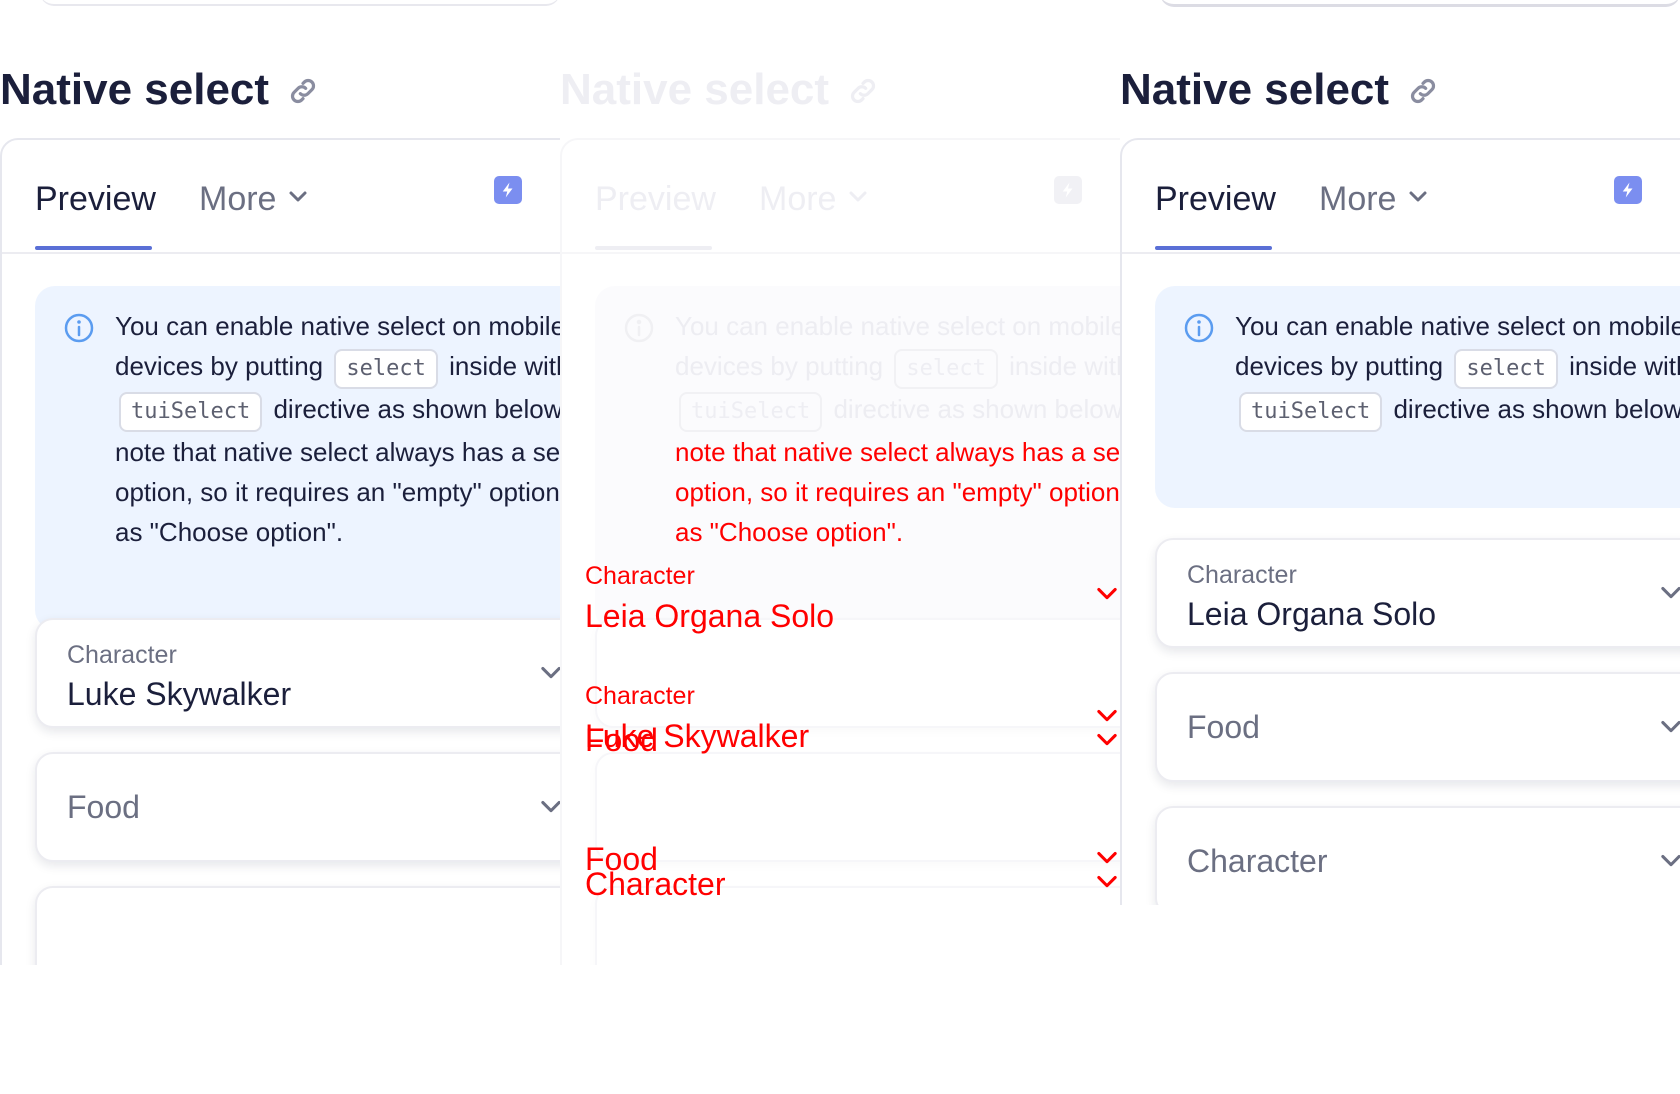 This screenshot has height=1094, width=1680. Describe the element at coordinates (297, 673) in the screenshot. I see `select-character: Character Luke Skywalker` at that location.